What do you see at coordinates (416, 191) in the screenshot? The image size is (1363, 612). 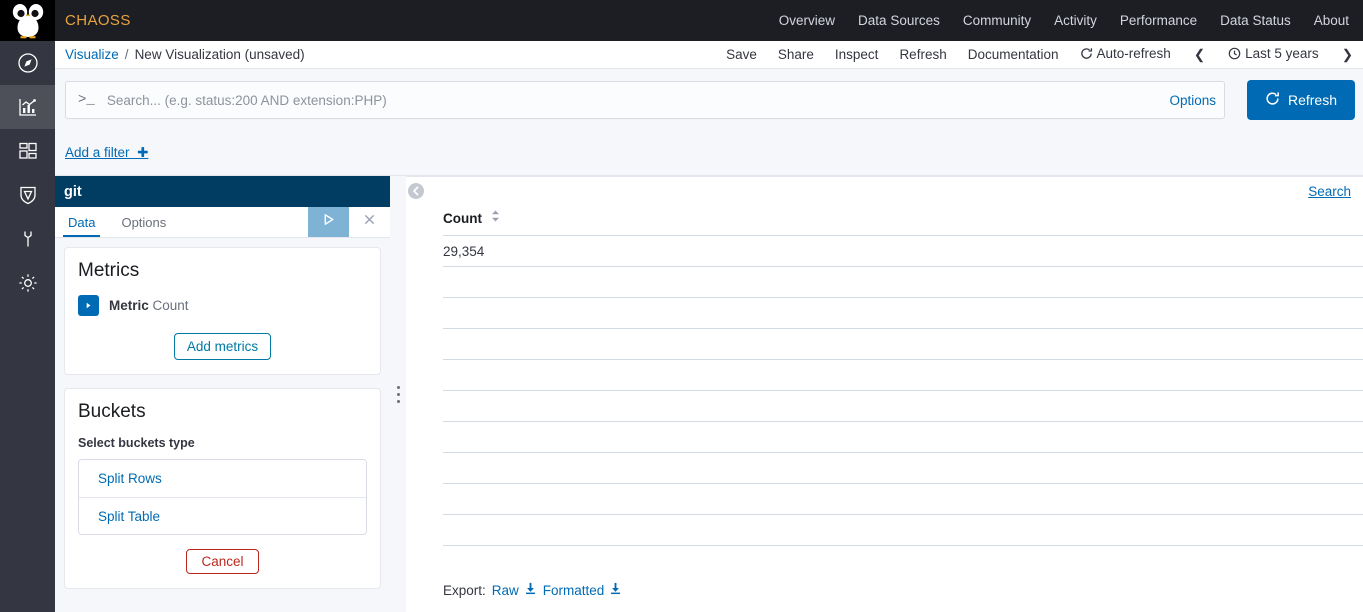 I see `collapse-left-icon` at bounding box center [416, 191].